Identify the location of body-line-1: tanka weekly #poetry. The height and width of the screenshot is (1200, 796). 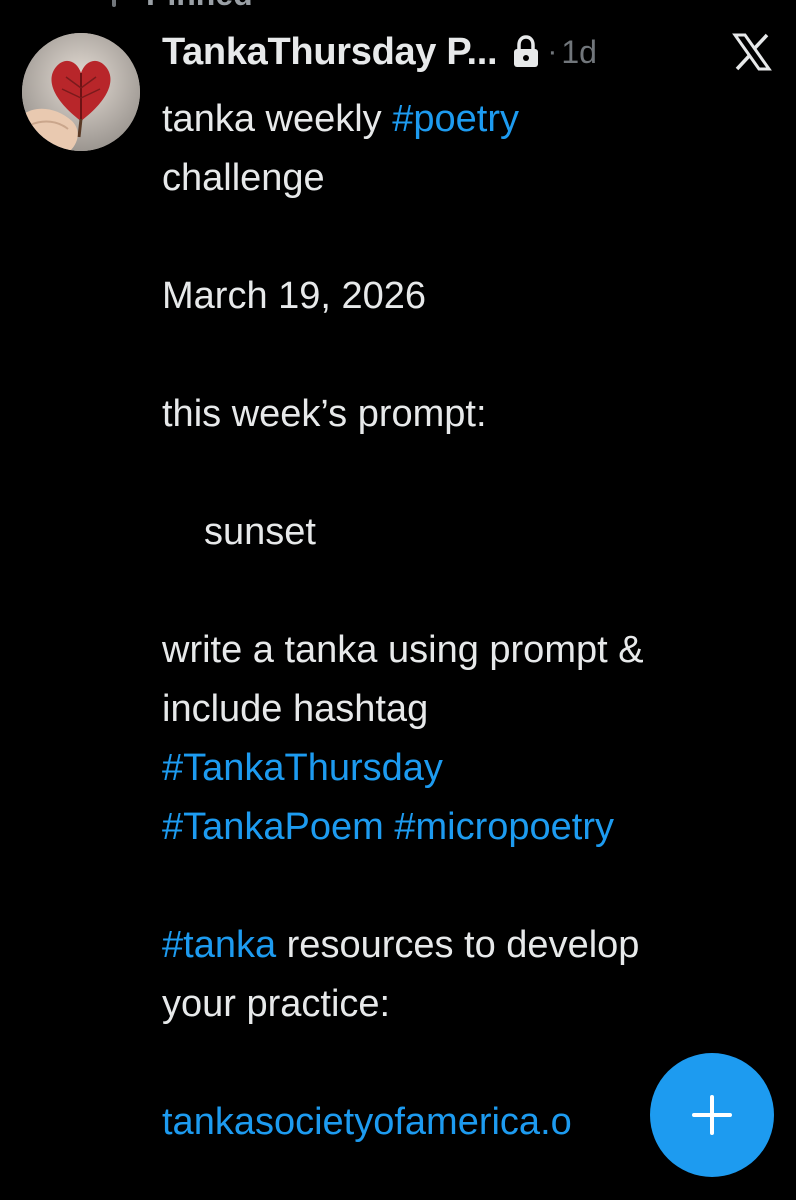
(472, 119).